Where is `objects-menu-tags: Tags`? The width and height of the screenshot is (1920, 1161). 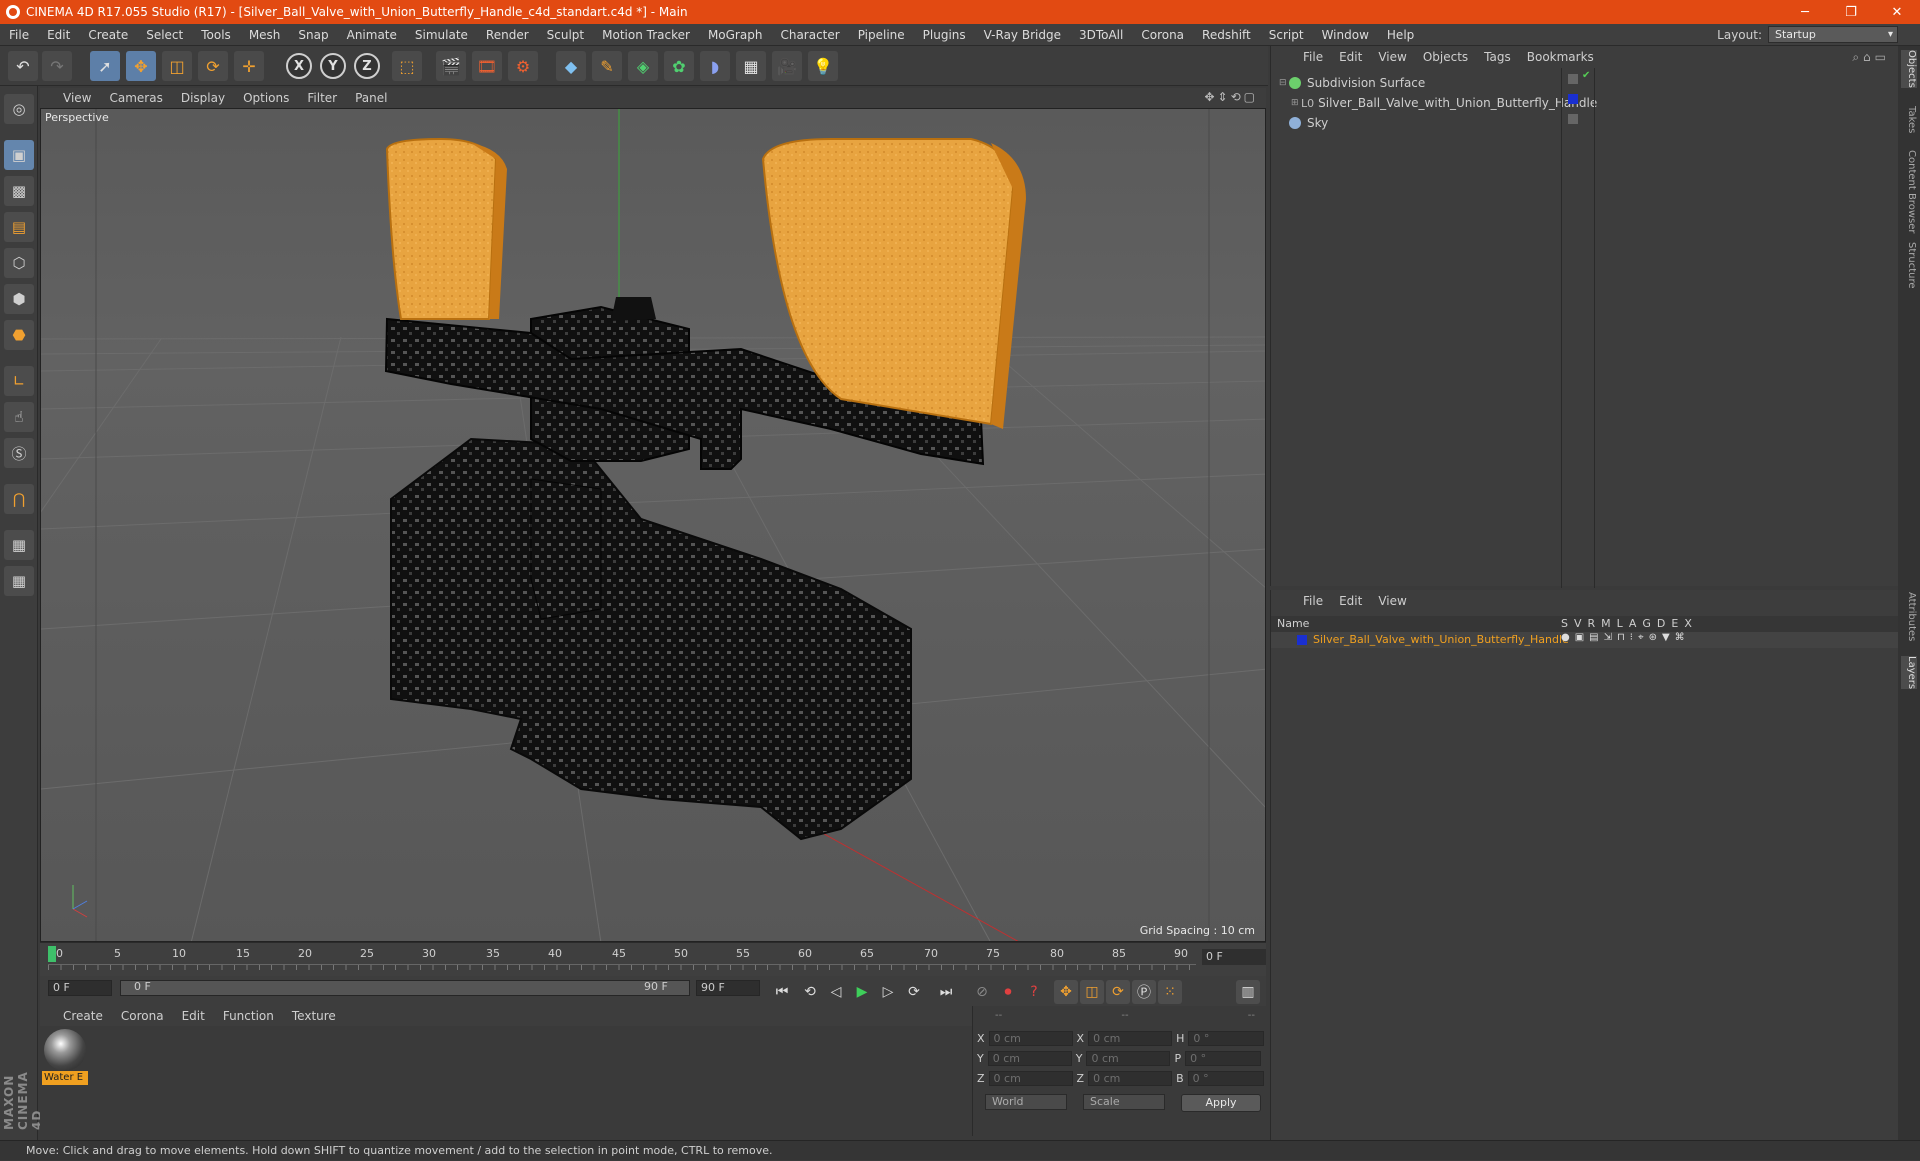
objects-menu-tags: Tags is located at coordinates (1497, 57).